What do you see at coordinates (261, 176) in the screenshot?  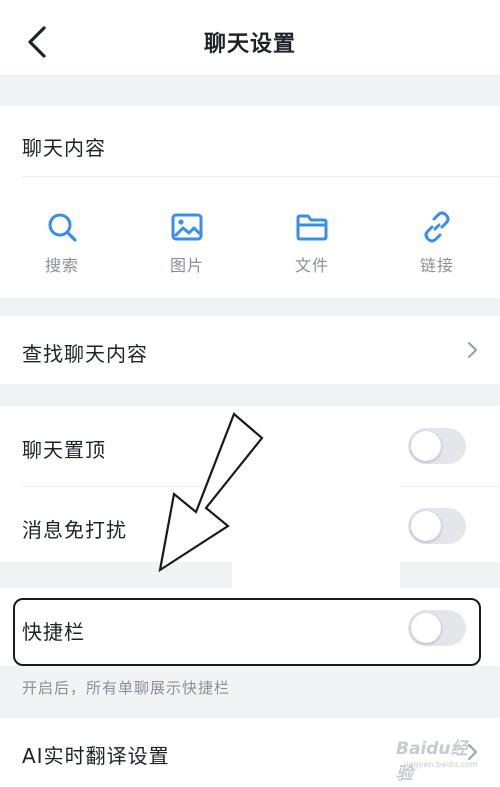 I see `divider` at bounding box center [261, 176].